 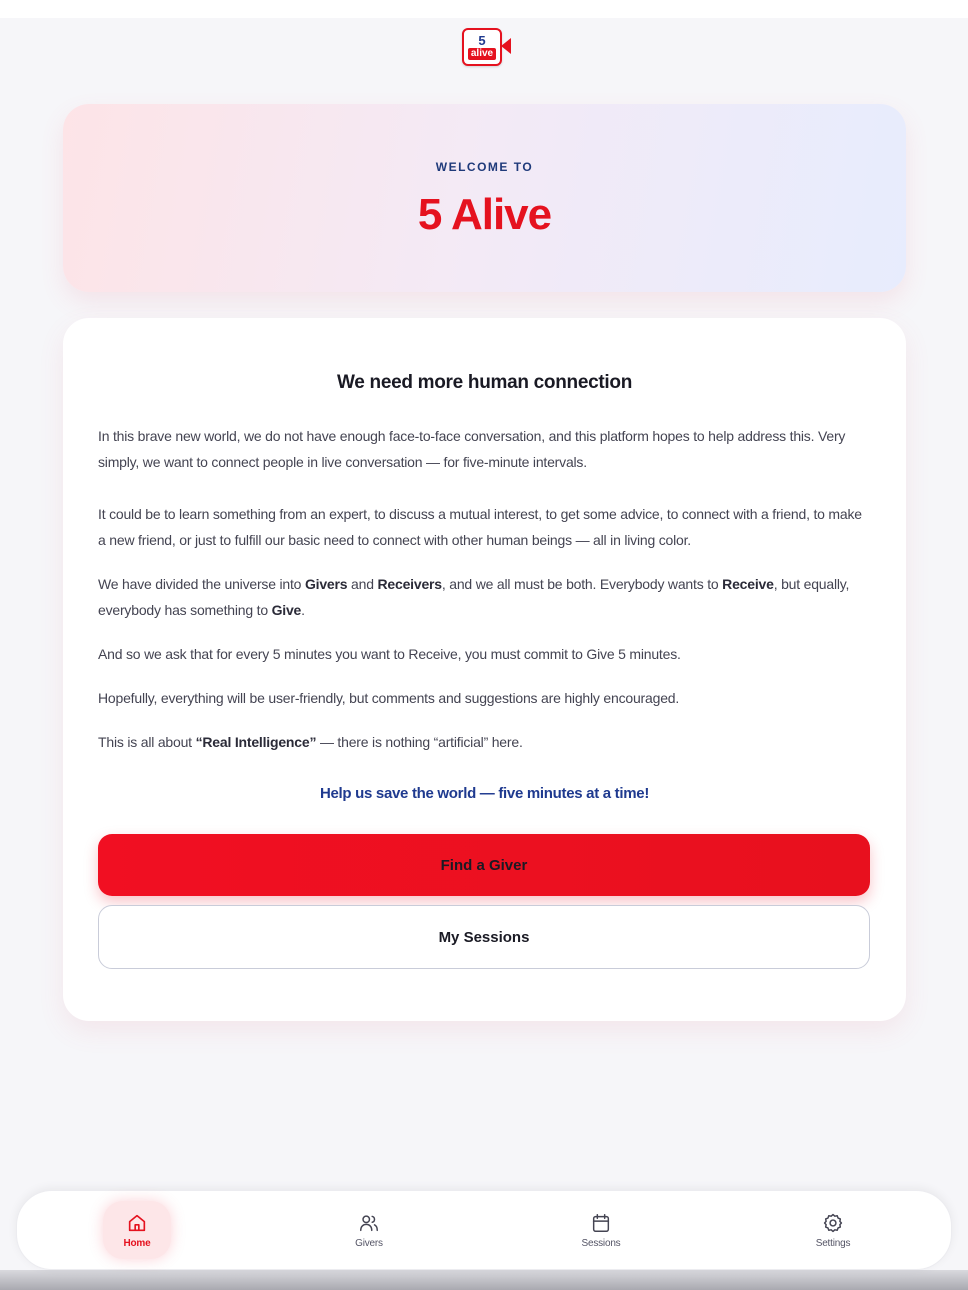 What do you see at coordinates (484, 167) in the screenshot?
I see `welcome-eyebrow: WELCOME TO` at bounding box center [484, 167].